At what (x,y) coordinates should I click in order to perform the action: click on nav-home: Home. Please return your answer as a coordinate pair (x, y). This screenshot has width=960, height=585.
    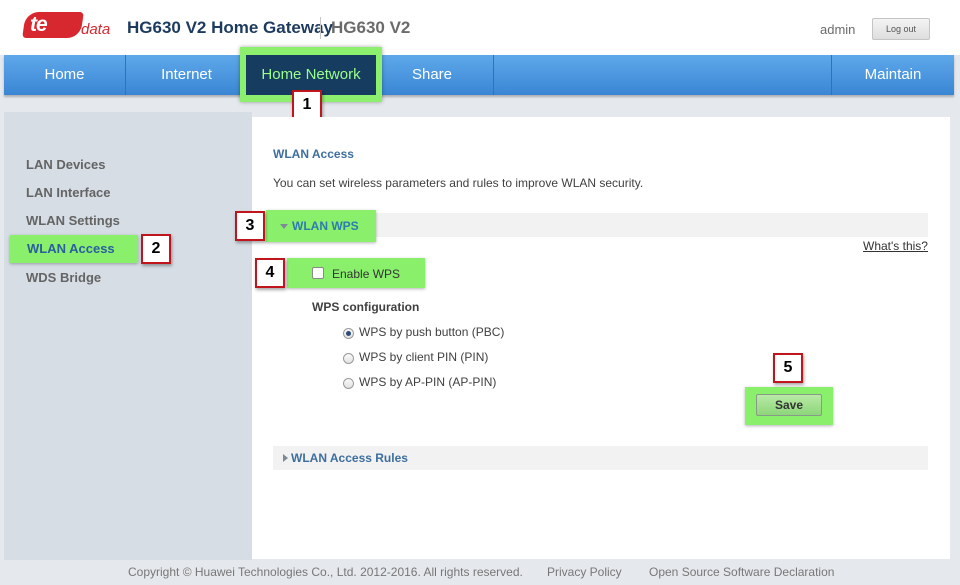
    Looking at the image, I should click on (64, 75).